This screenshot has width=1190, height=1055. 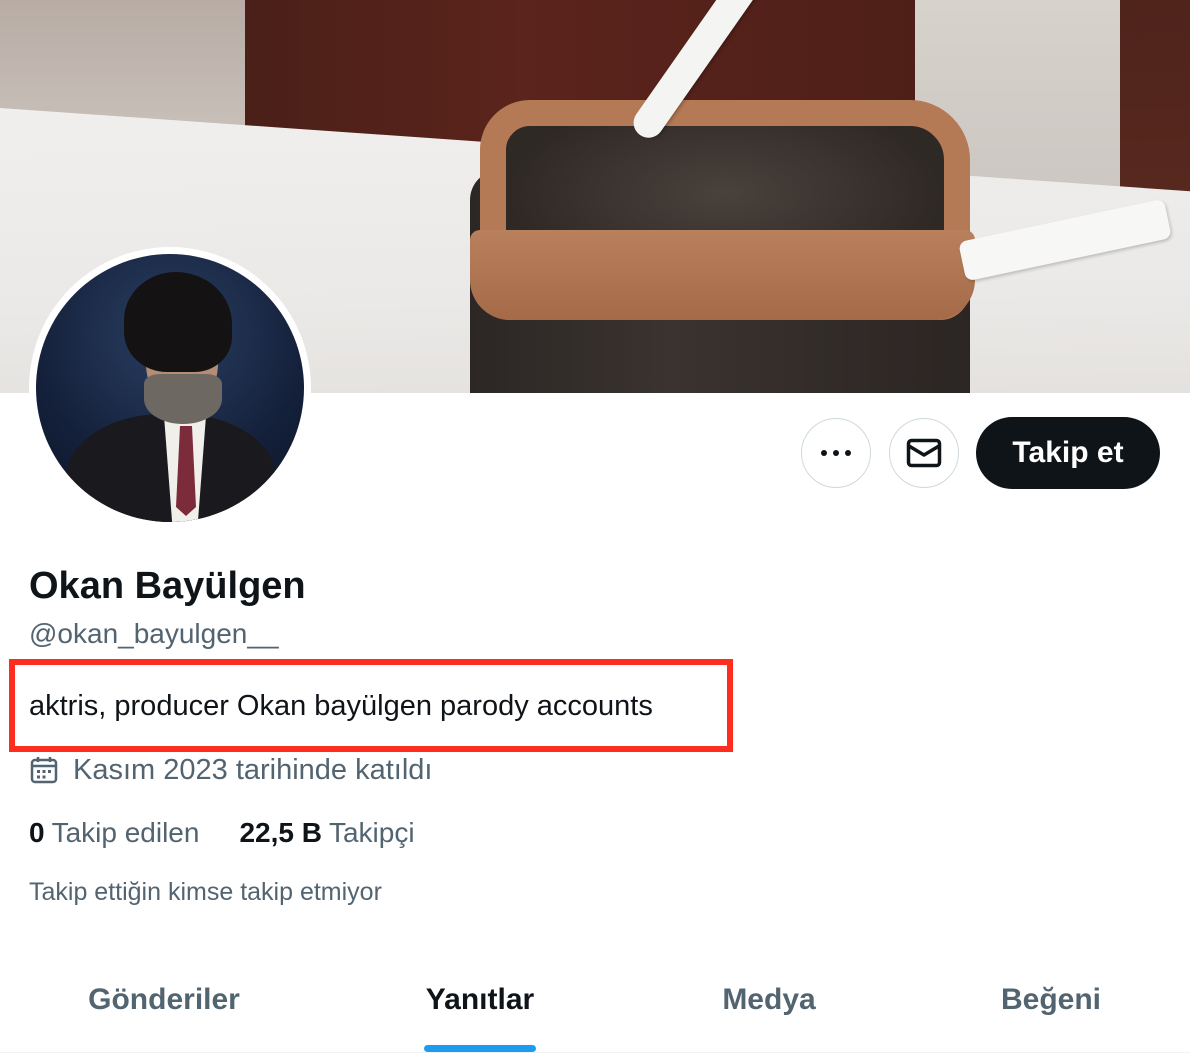 I want to click on join-date-text: Kasım 2023 tarihinde katıldı, so click(x=253, y=769).